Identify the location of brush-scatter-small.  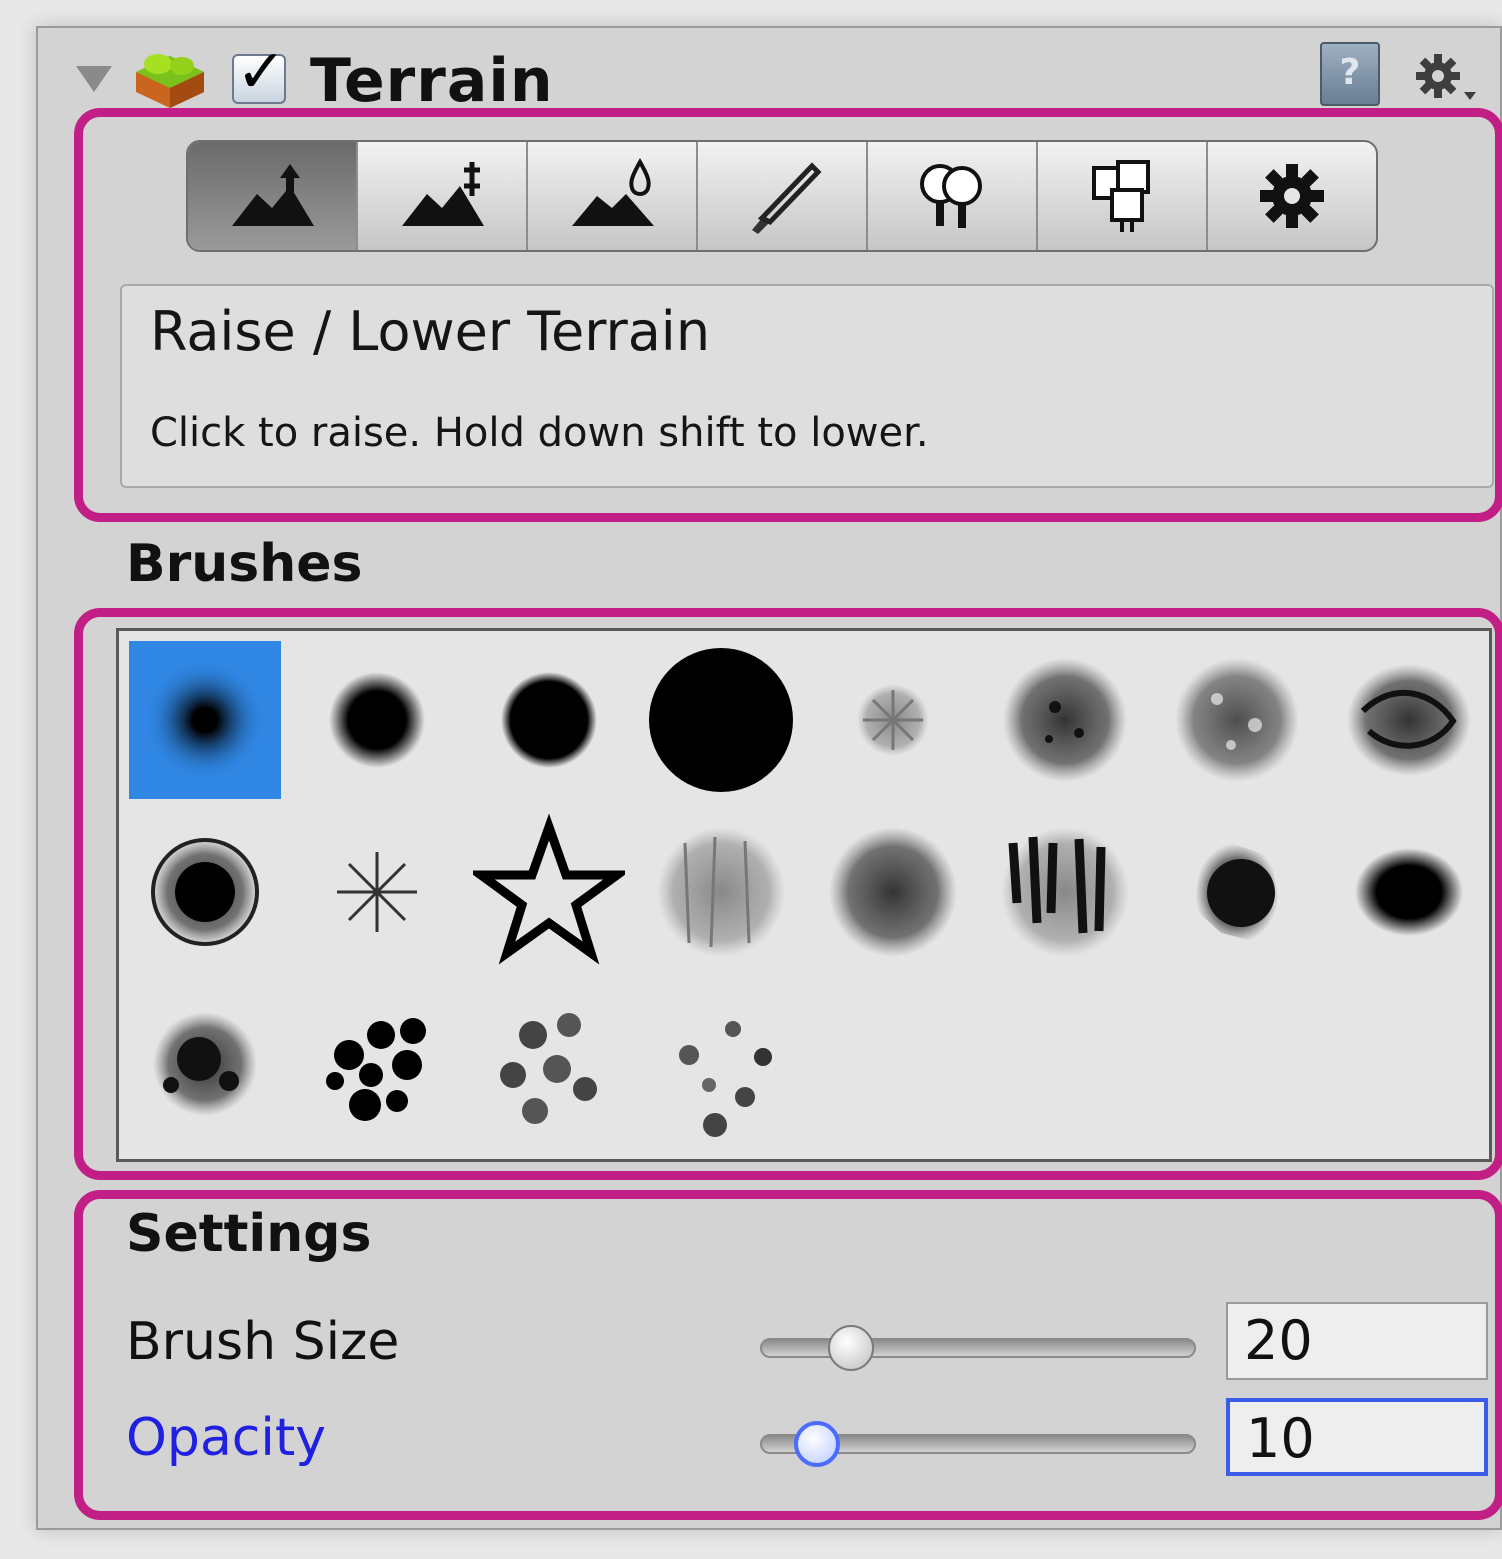
(893, 720).